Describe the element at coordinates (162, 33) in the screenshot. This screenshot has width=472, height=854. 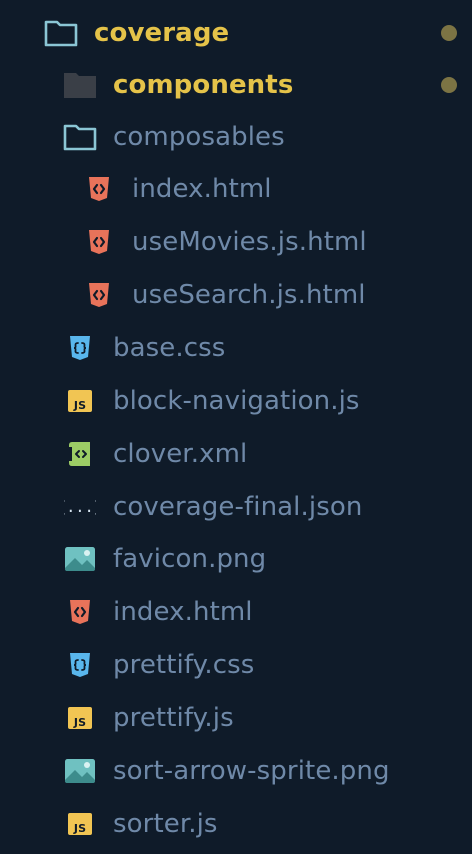
I see `tree-item-label: coverage` at that location.